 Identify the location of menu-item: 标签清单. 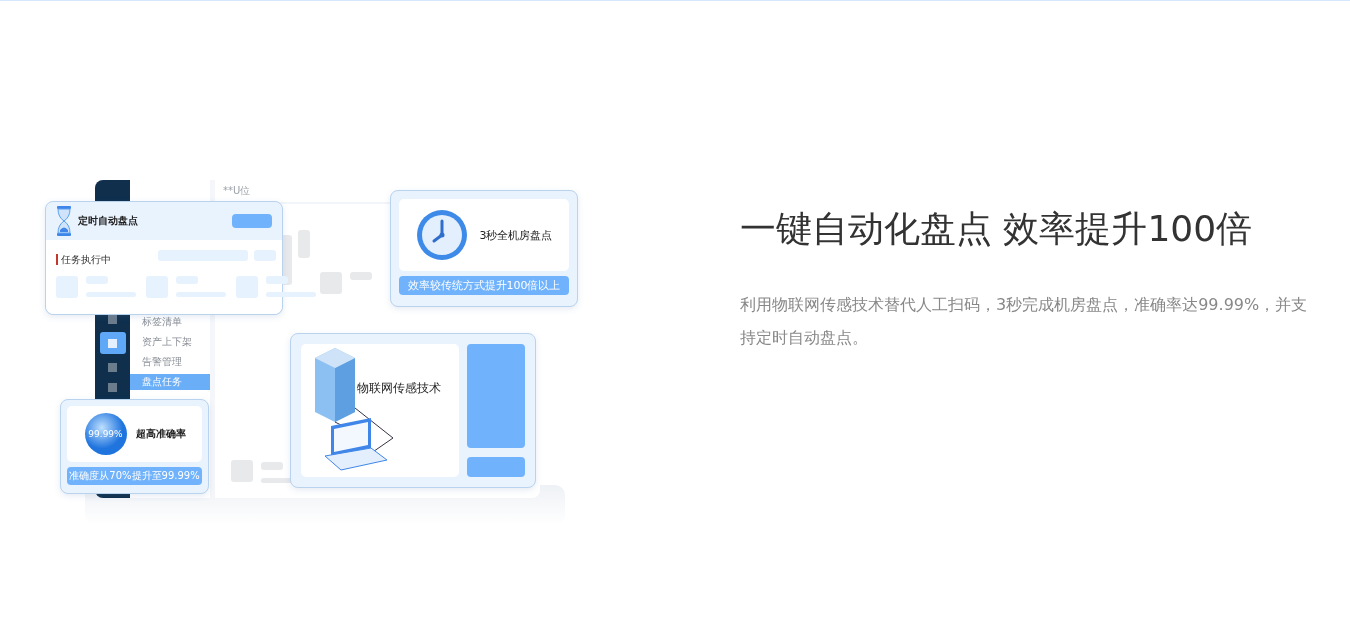
(170, 322).